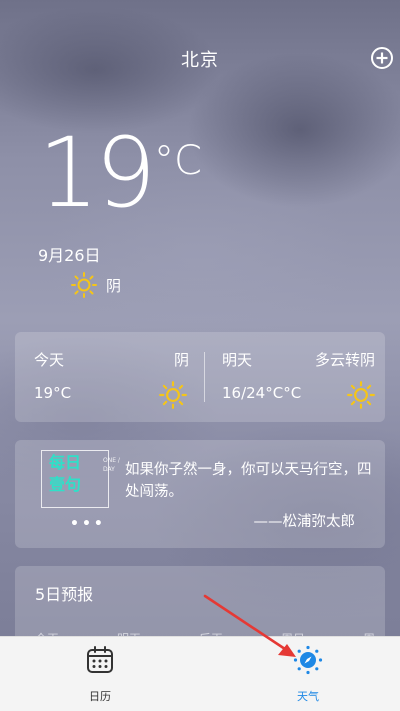 The image size is (400, 711). I want to click on current-date: 9月26日, so click(69, 255).